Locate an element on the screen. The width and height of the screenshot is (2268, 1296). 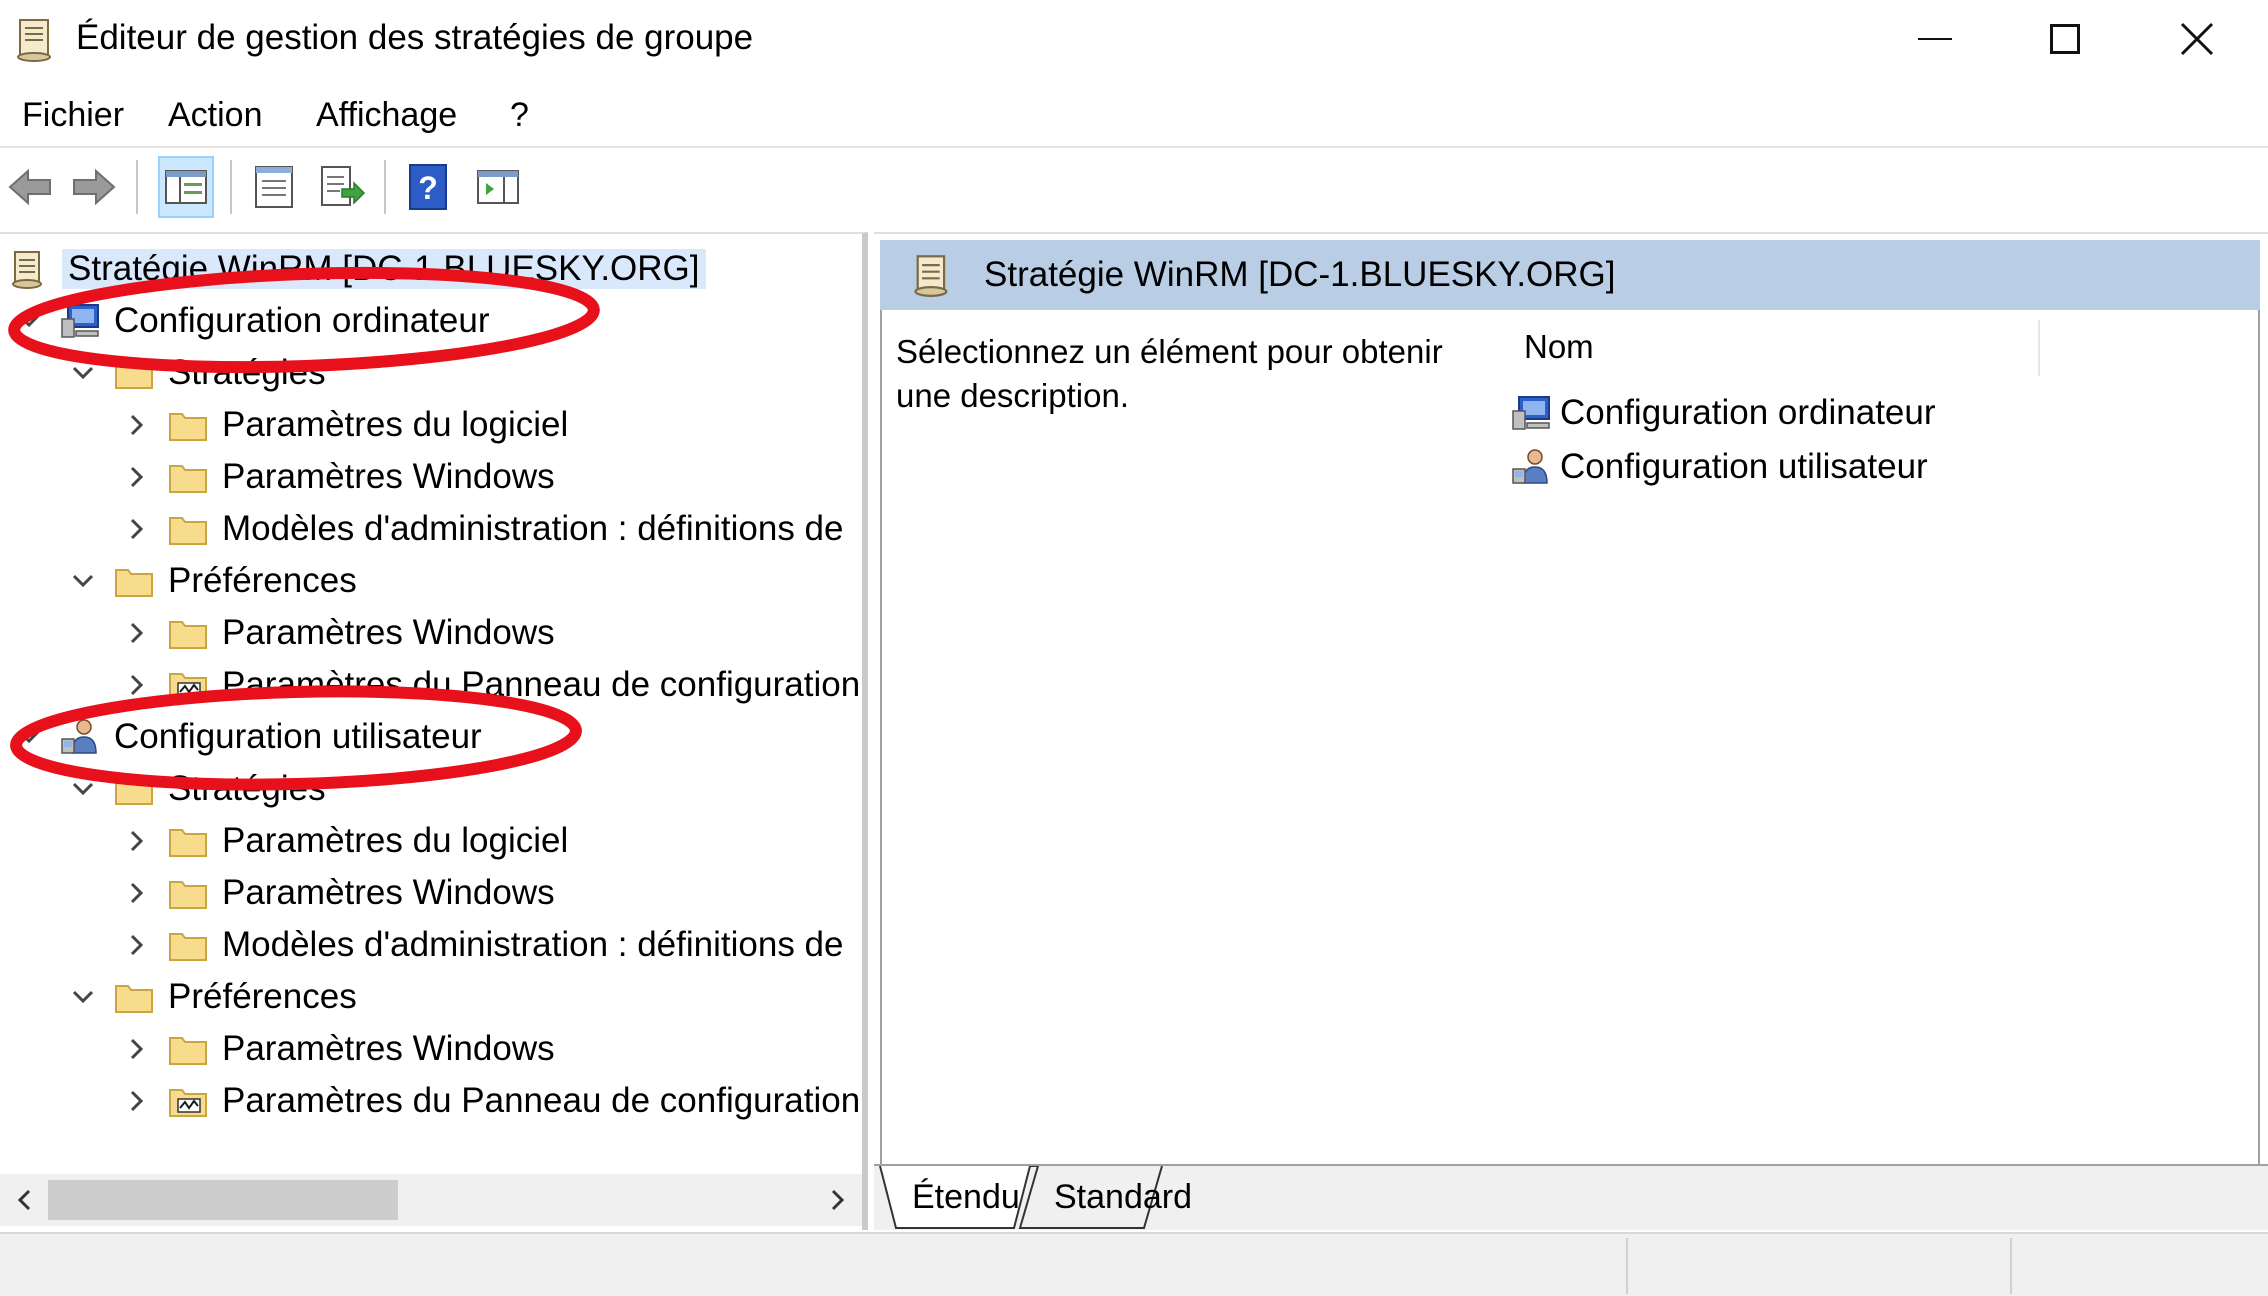
computer-icon is located at coordinates (80, 321).